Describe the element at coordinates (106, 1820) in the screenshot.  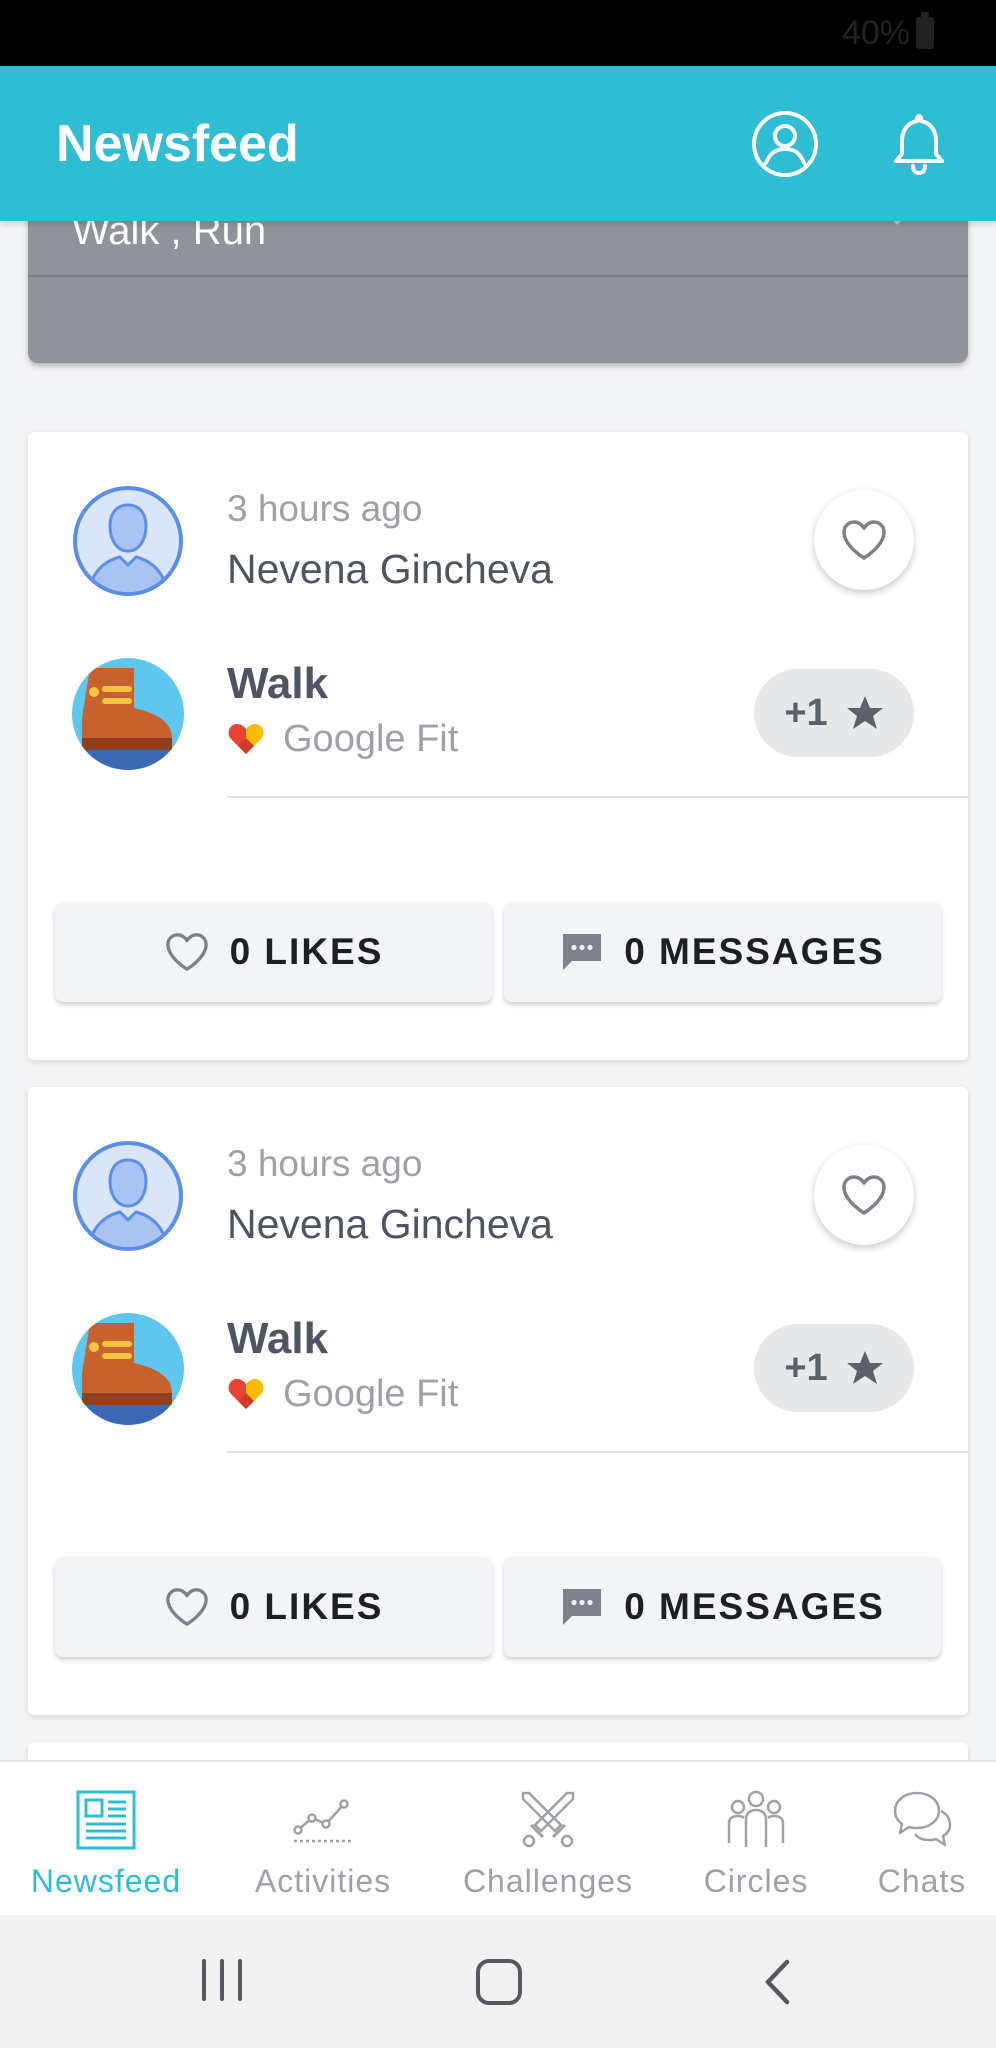
I see `newspaper-icon` at that location.